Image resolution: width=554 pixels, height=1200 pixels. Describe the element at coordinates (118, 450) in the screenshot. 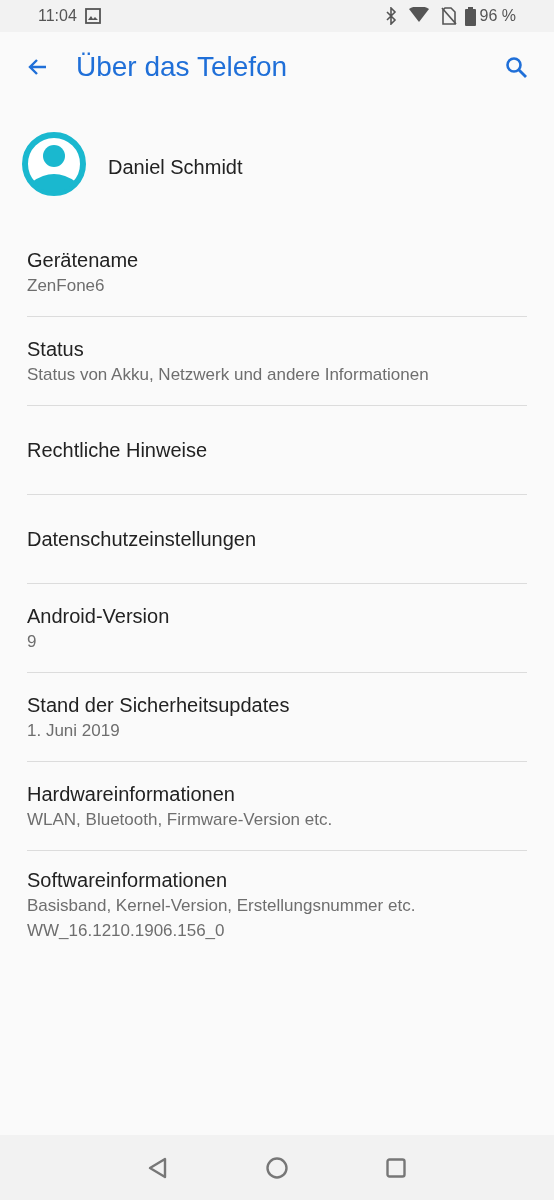

I see `item-title: Rechtliche Hinweise` at that location.